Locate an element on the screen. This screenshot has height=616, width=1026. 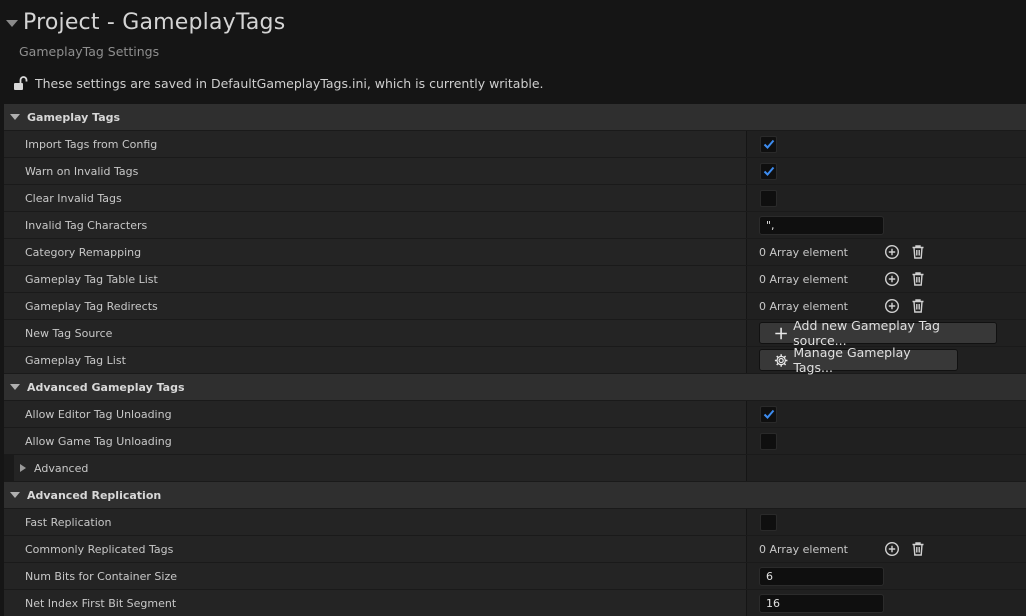
row-commonly-replicated-tags: Commonly Replicated Tags 0 Array element is located at coordinates (515, 549).